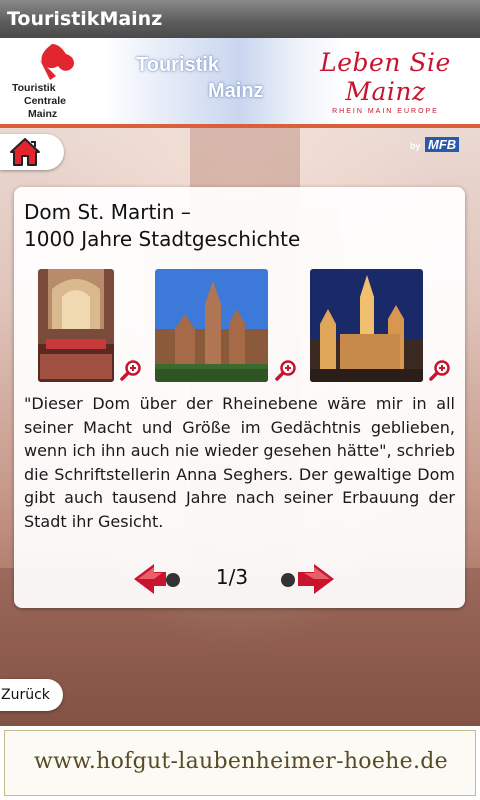 The width and height of the screenshot is (480, 800). I want to click on tcm-line-2: Centrale, so click(45, 101).